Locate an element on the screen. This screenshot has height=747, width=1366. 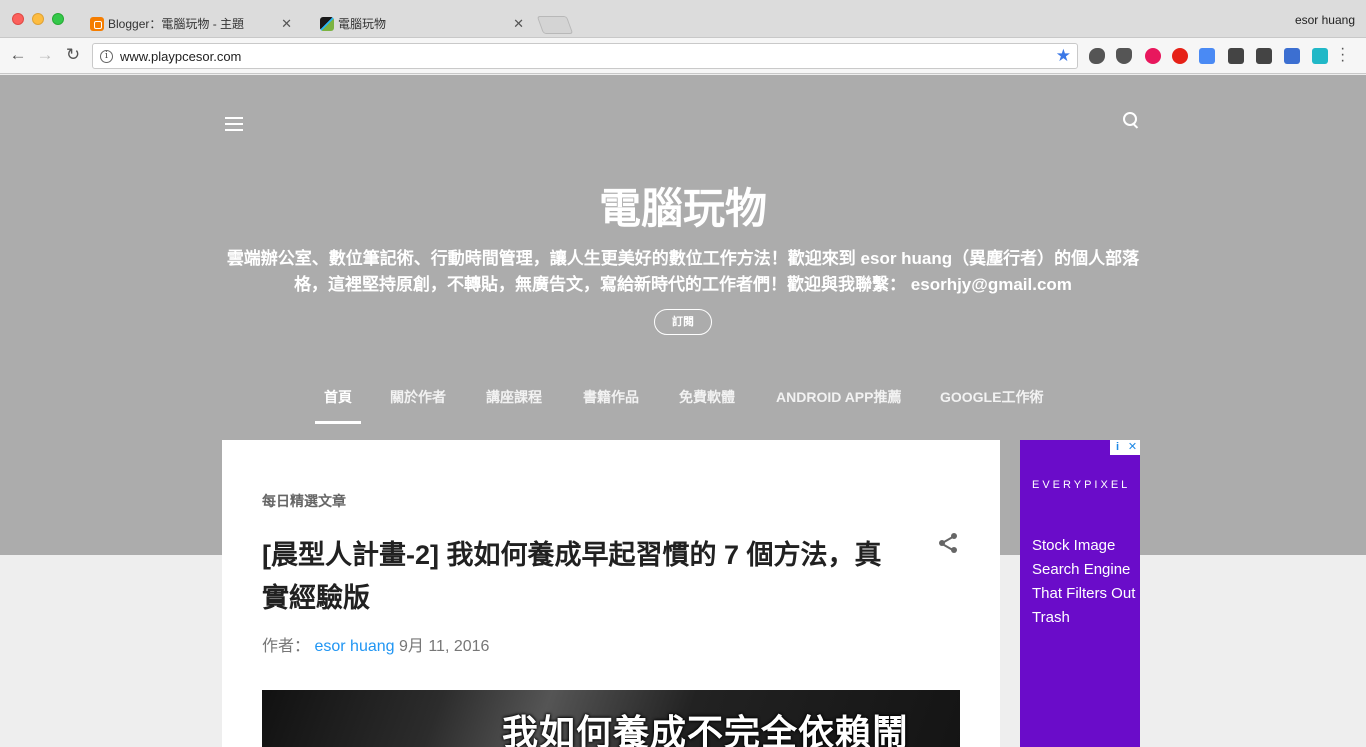
browser-toolbar: ← → ↻ i www.playpcesor.com ★ · · · is located at coordinates (683, 56).